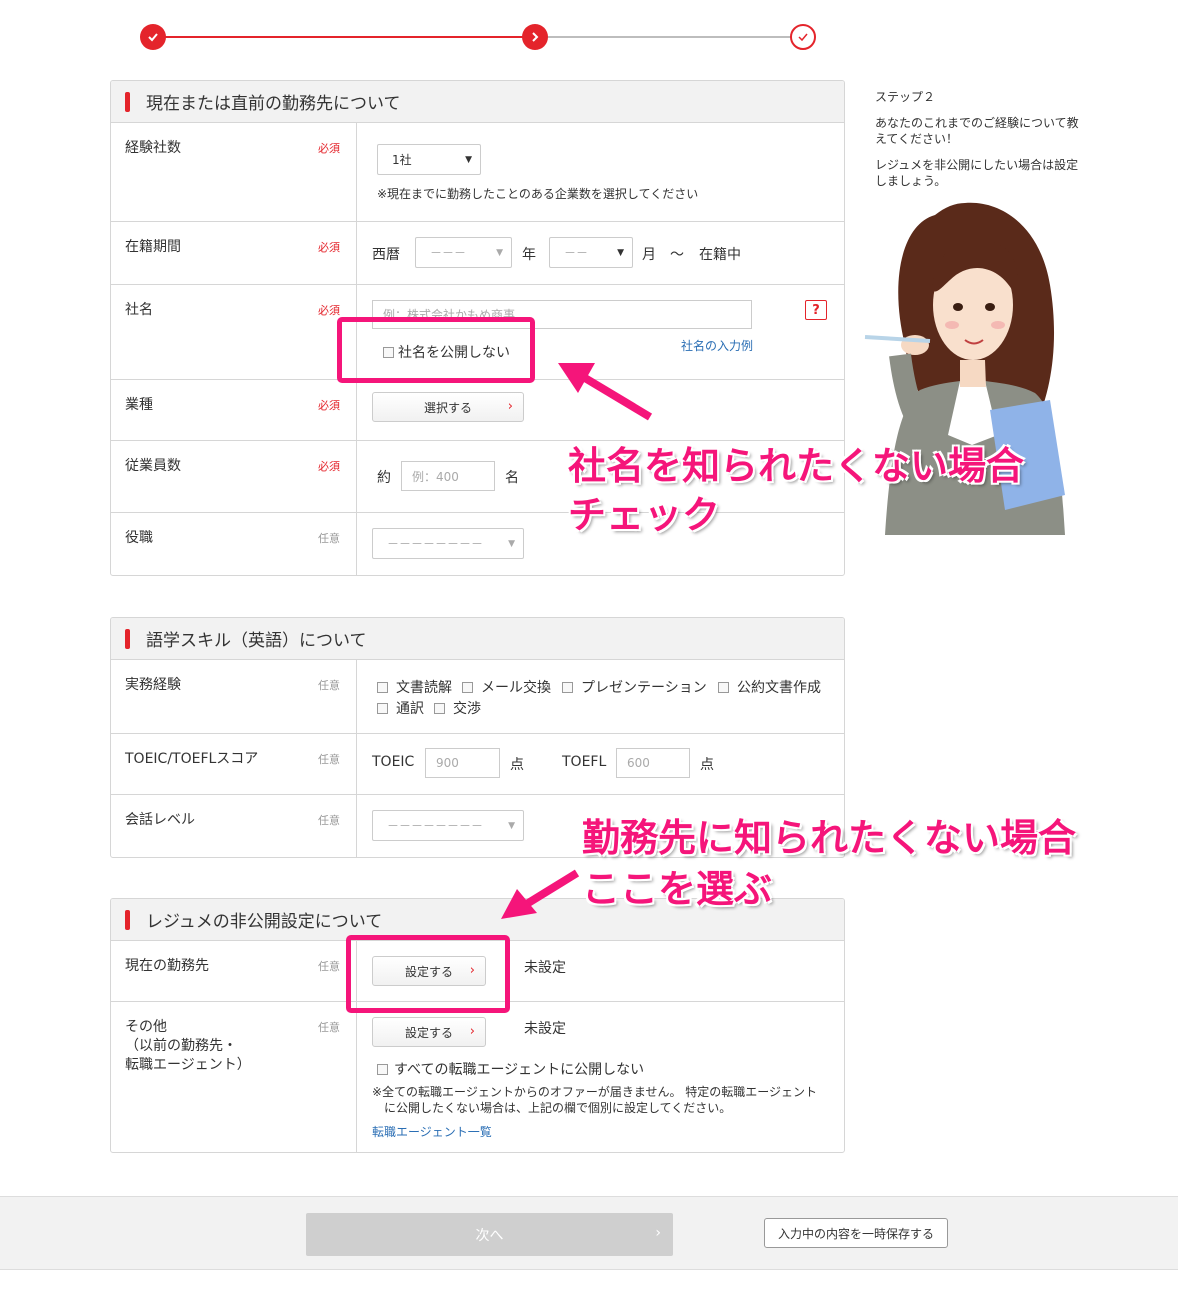  Describe the element at coordinates (139, 405) in the screenshot. I see `label-text: 業種` at that location.